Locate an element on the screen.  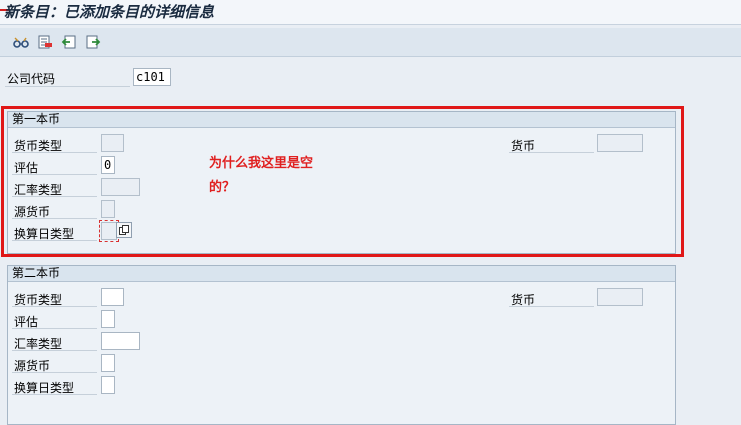
glasses-icon is located at coordinates (21, 42).